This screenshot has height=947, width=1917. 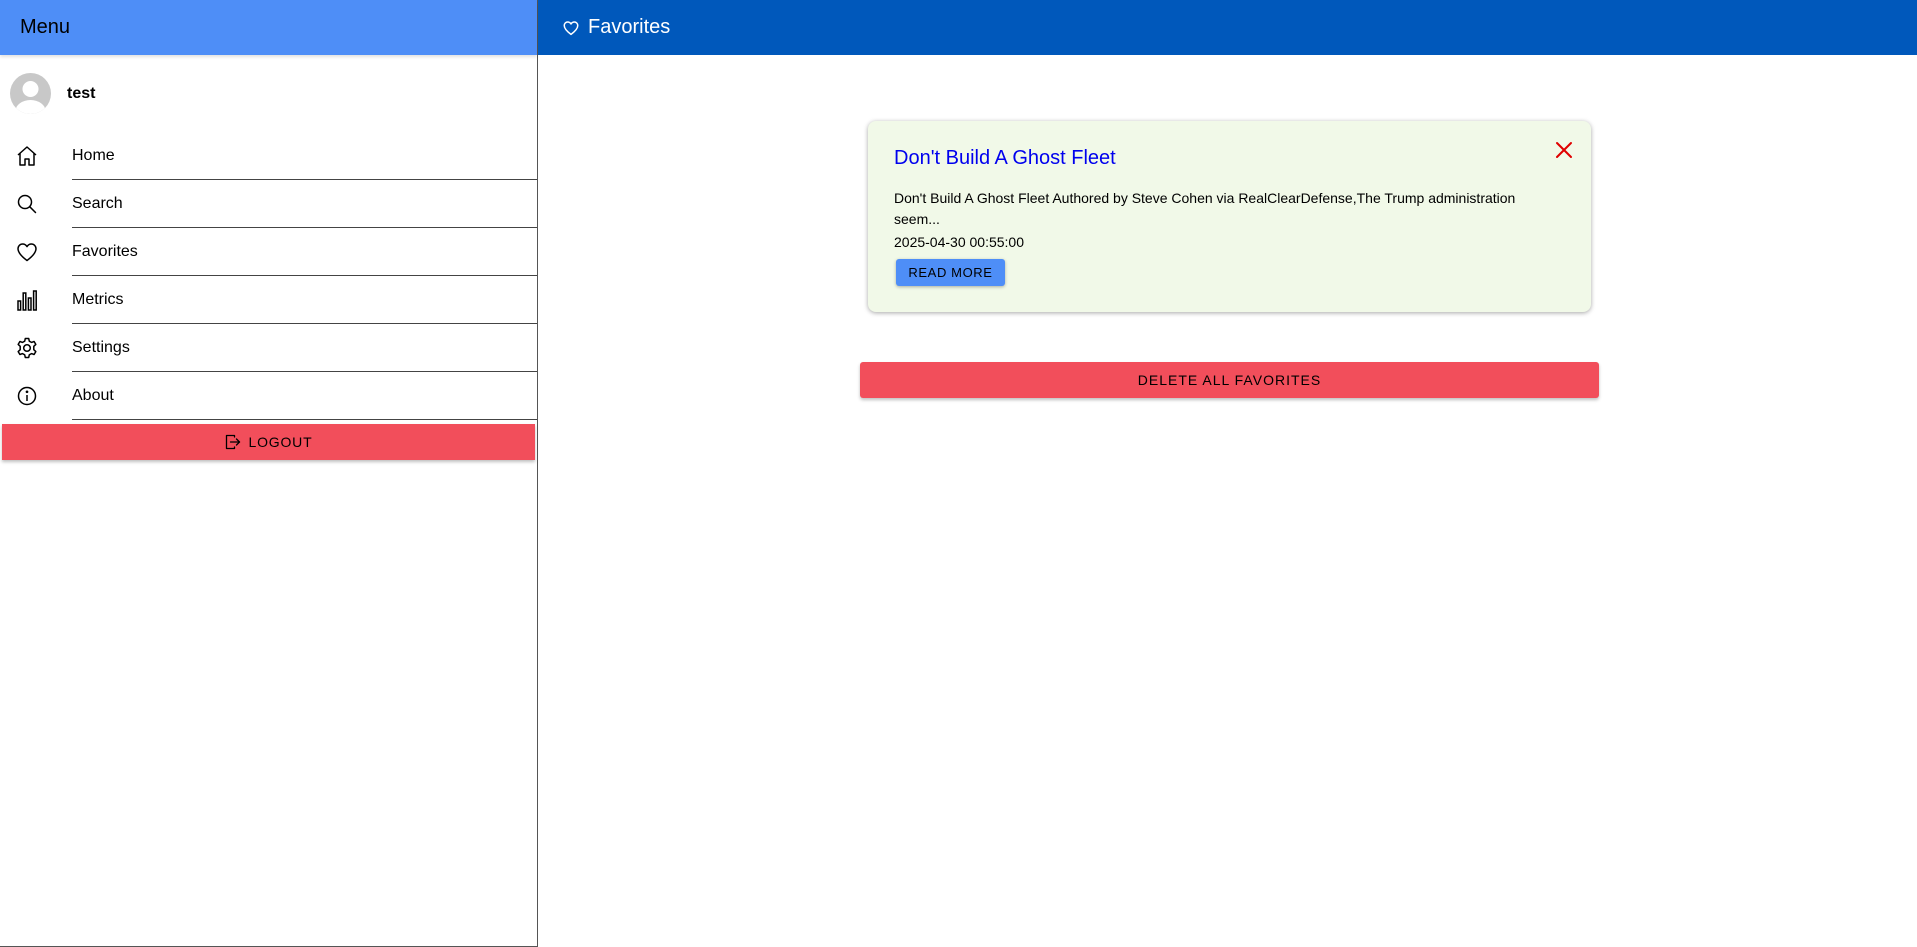 I want to click on logout-button: LOGOUT, so click(x=268, y=442).